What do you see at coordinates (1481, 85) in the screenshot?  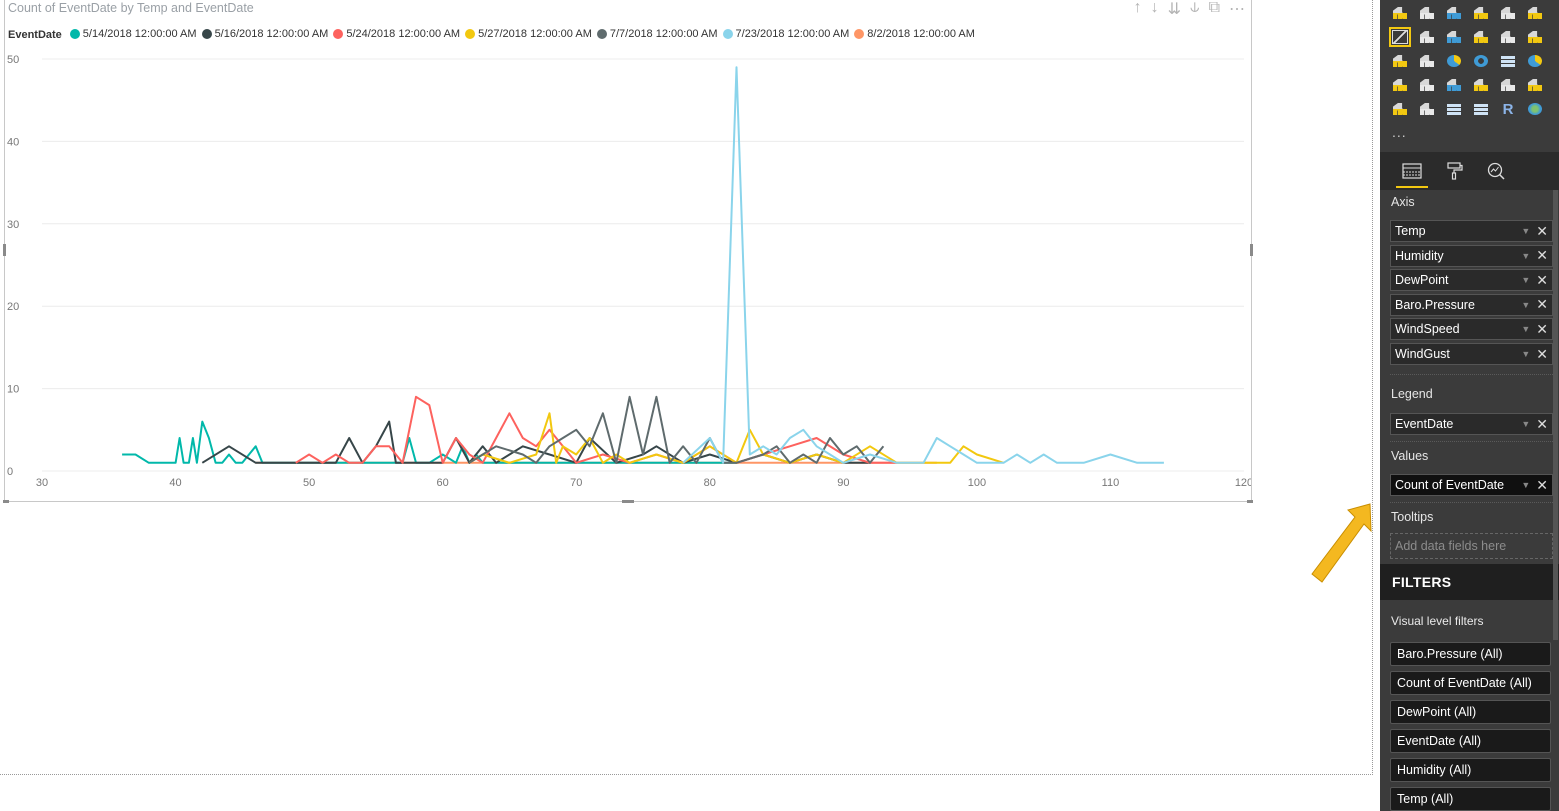 I see `gauge-icon` at bounding box center [1481, 85].